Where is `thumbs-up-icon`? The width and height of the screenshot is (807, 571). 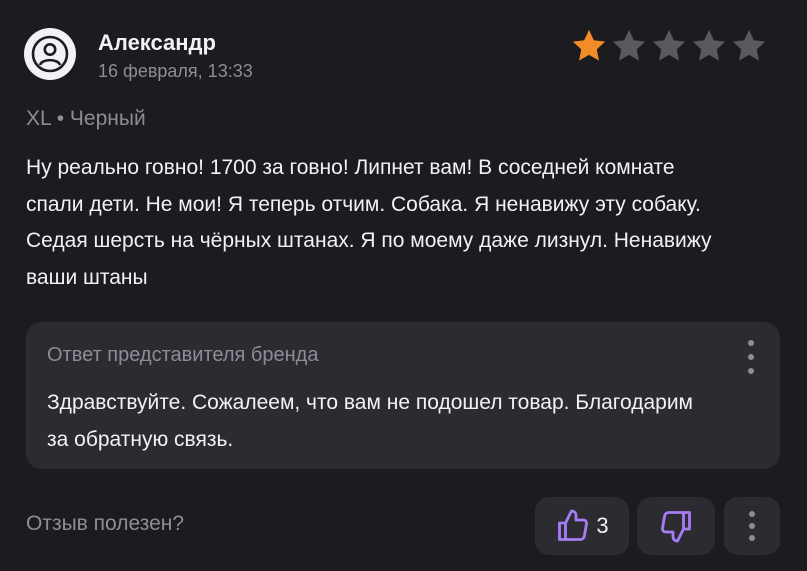
thumbs-up-icon is located at coordinates (573, 525).